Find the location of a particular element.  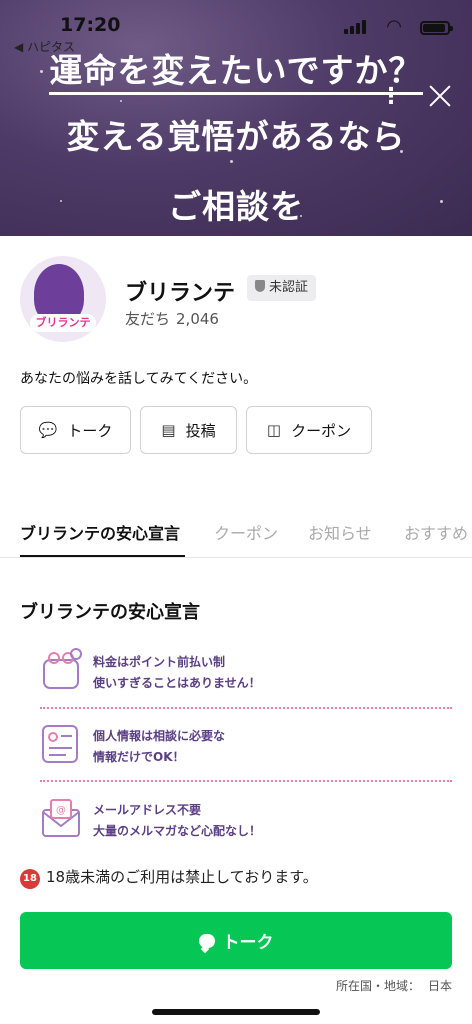

tab-news: お知らせ is located at coordinates (340, 532).